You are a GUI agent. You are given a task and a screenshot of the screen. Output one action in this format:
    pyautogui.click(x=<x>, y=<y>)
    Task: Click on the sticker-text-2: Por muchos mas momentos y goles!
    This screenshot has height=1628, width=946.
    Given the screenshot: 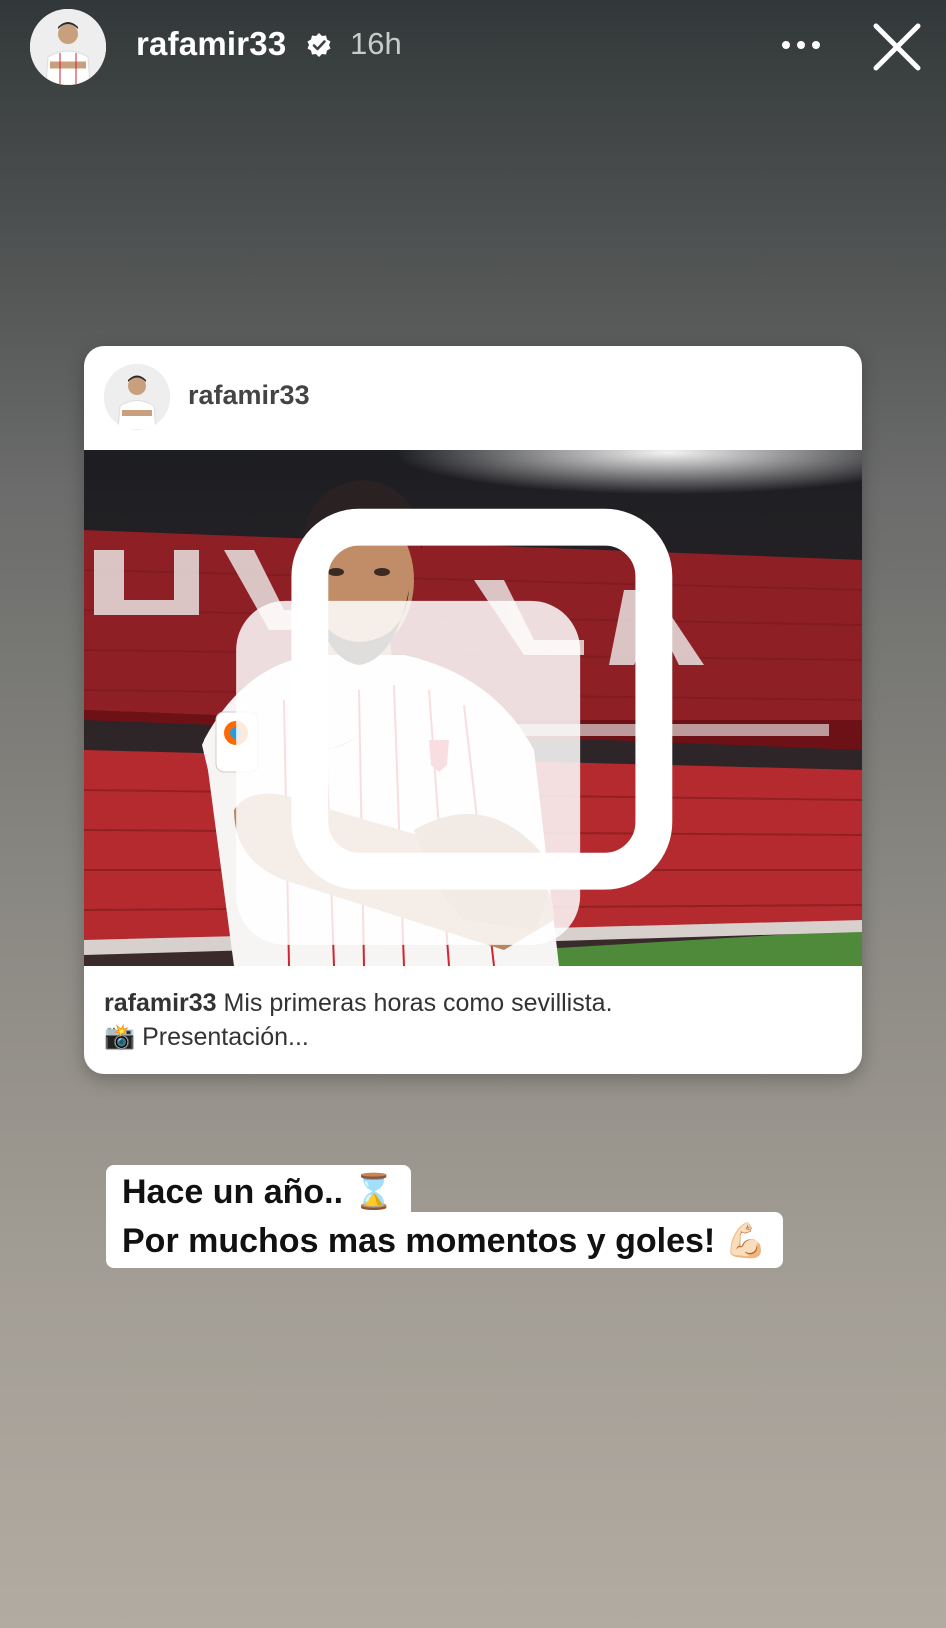 What is the action you would take?
    pyautogui.click(x=419, y=1241)
    